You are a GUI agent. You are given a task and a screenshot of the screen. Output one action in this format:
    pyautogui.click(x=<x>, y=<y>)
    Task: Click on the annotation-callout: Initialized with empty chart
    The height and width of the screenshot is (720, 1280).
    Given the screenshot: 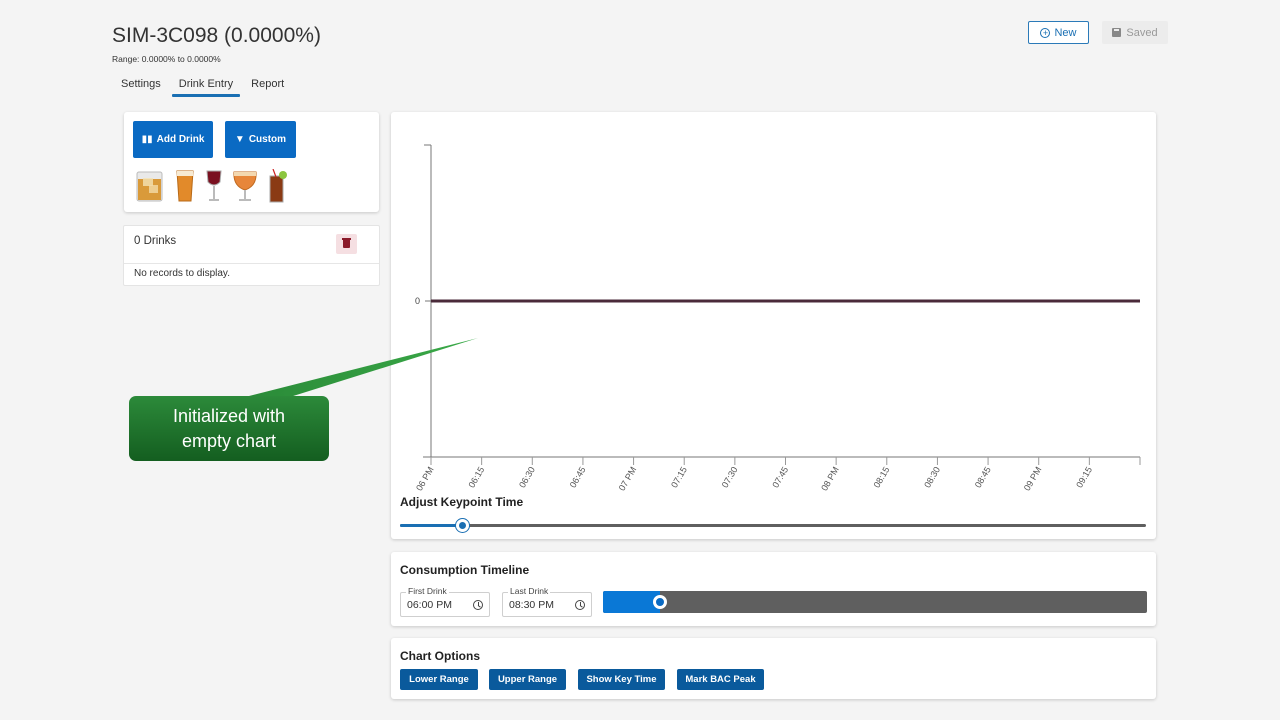 What is the action you would take?
    pyautogui.click(x=229, y=428)
    